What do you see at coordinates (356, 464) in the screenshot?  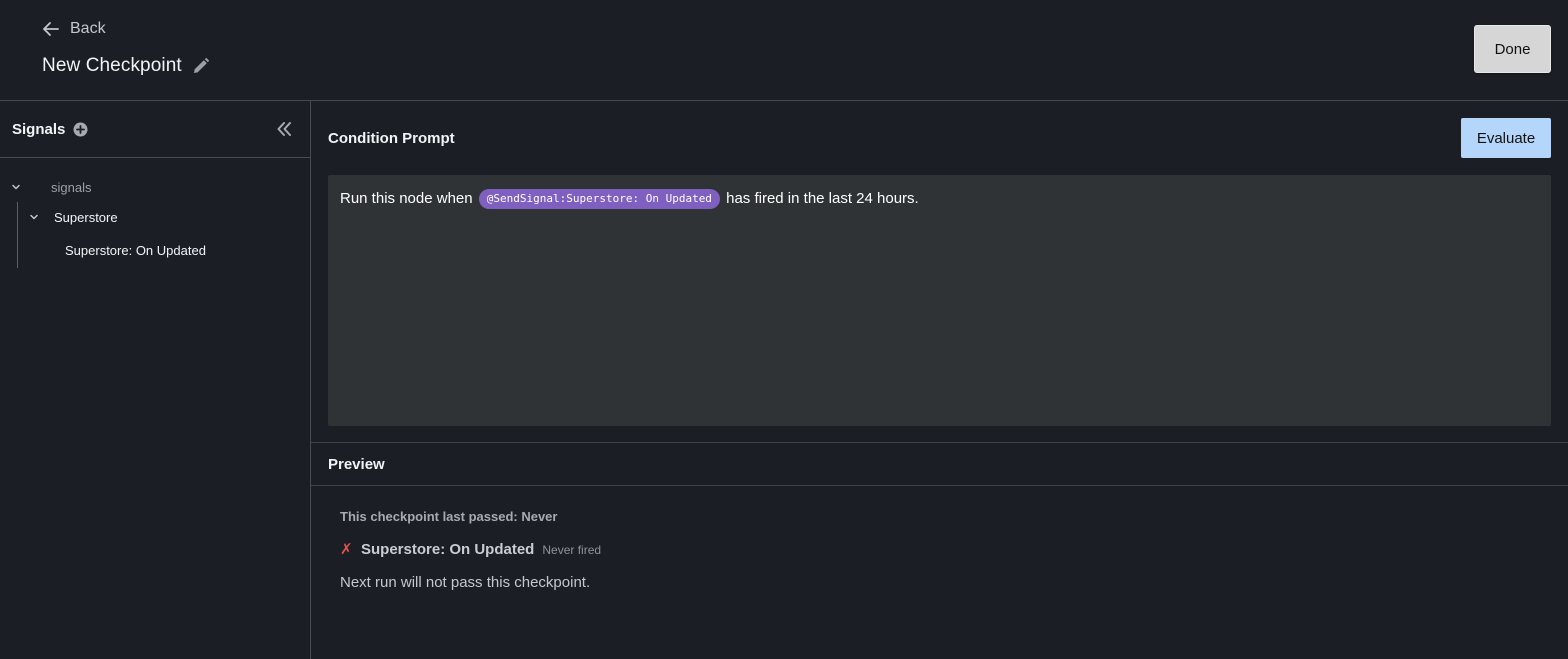 I see `preview-title: Preview` at bounding box center [356, 464].